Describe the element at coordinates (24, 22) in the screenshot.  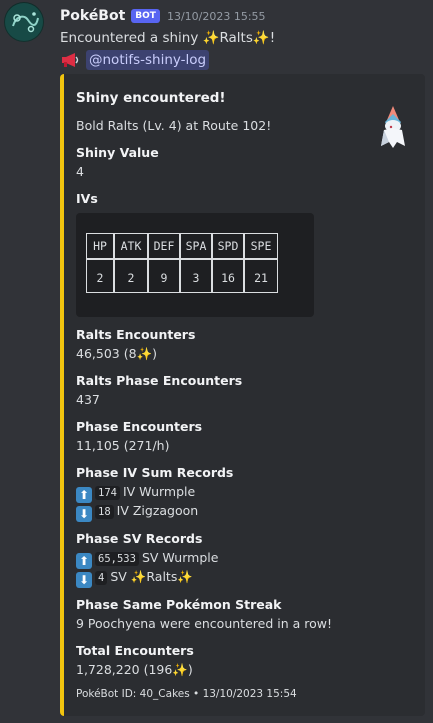
I see `bot-avatar` at that location.